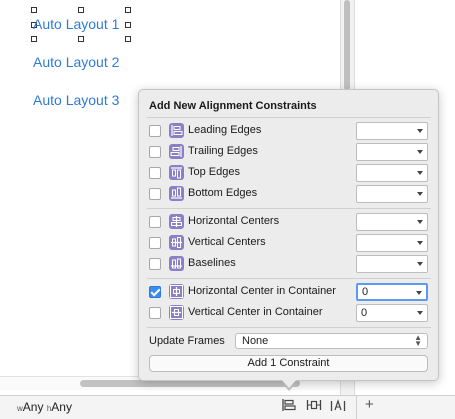 This screenshot has height=419, width=455. Describe the element at coordinates (176, 130) in the screenshot. I see `leading-edges-icon` at that location.